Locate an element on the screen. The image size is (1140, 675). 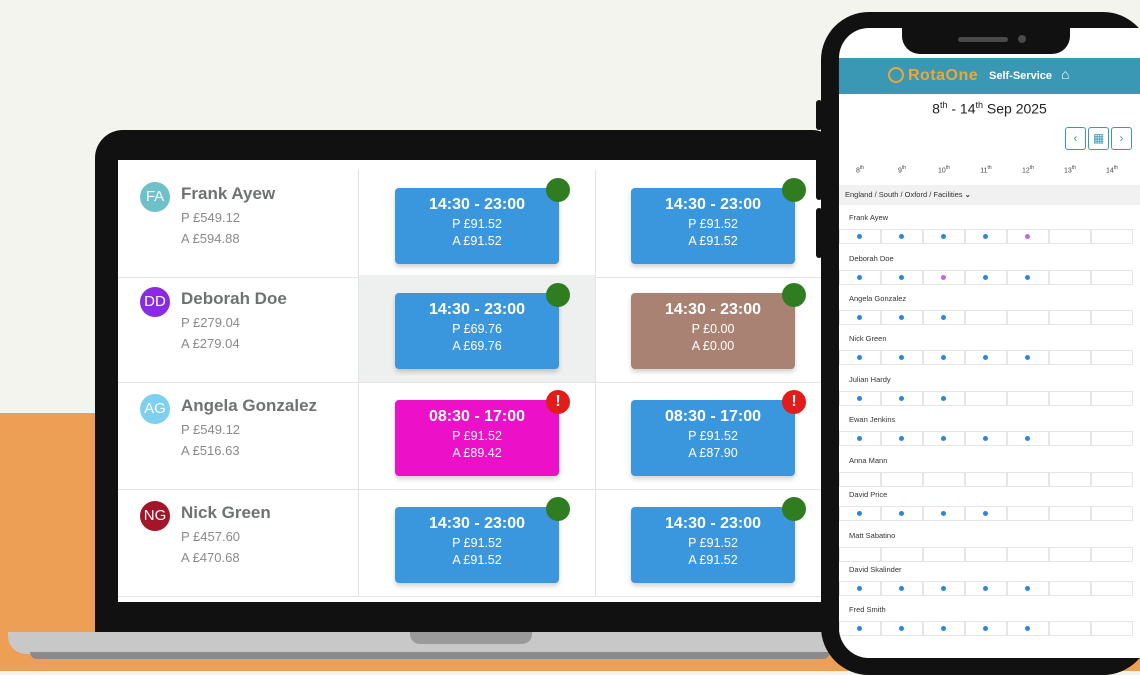
shift-card: 08:30 - 17:00 P £91.52 A £89.42 is located at coordinates (477, 438).